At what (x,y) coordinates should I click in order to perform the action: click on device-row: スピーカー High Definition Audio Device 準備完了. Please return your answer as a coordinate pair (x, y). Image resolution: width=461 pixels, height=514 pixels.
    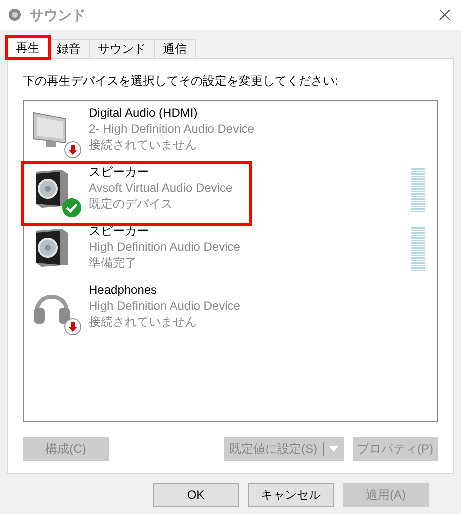
    Looking at the image, I should click on (136, 252).